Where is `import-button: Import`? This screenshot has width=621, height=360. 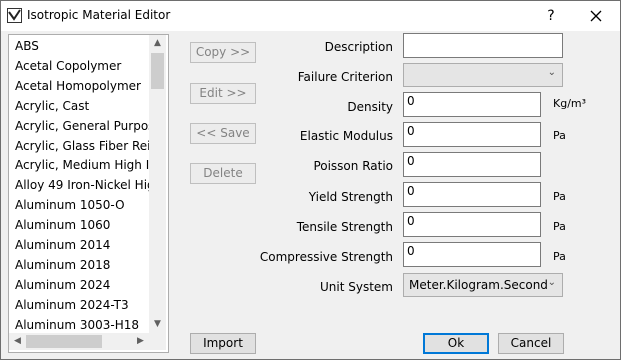
import-button: Import is located at coordinates (223, 343).